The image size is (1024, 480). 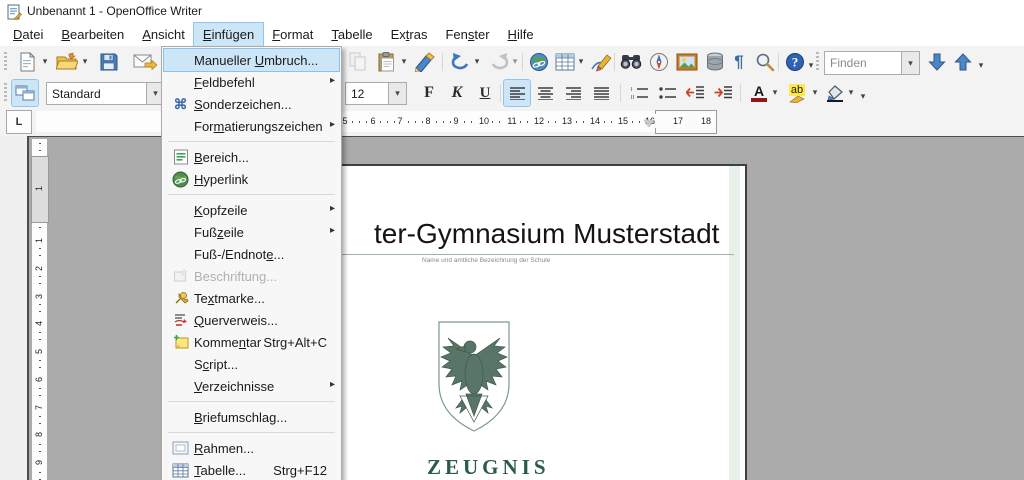 I want to click on menu-hilfe: Hilfe, so click(x=521, y=34).